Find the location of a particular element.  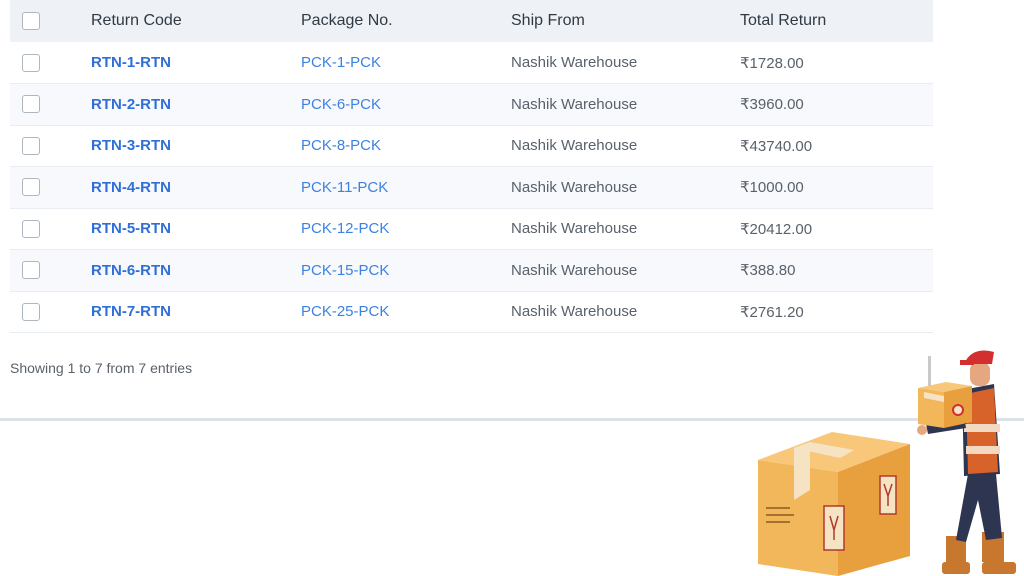

total-return-value: ₹388.80 is located at coordinates (768, 271).